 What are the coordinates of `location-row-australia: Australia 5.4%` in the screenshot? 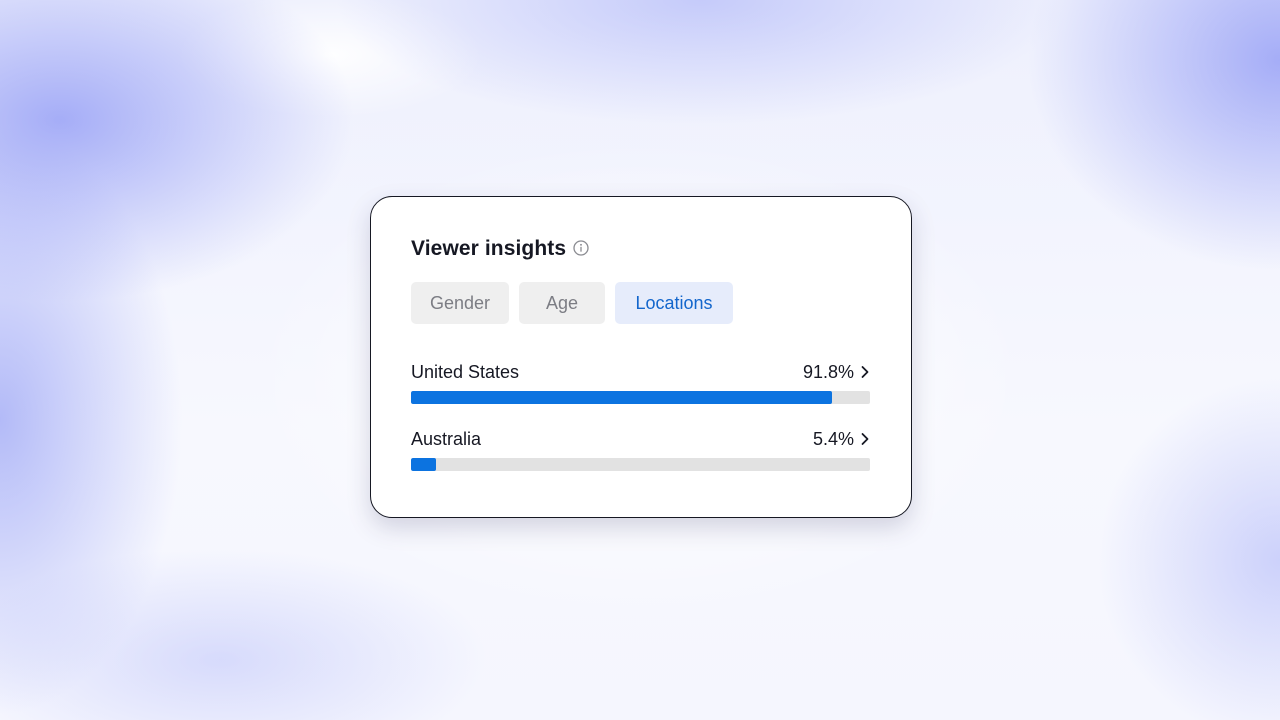 It's located at (640, 459).